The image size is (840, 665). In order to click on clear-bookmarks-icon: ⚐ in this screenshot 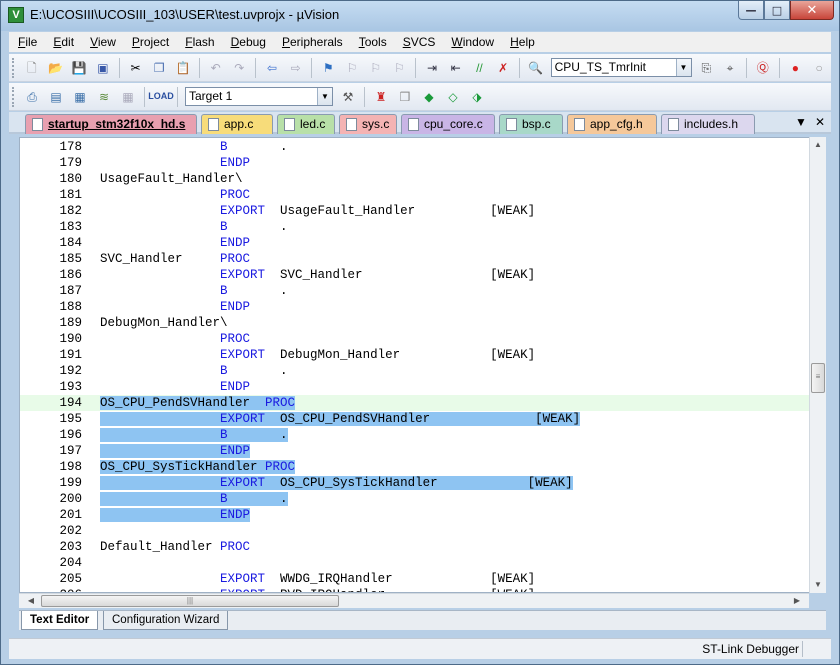, I will do `click(400, 68)`.